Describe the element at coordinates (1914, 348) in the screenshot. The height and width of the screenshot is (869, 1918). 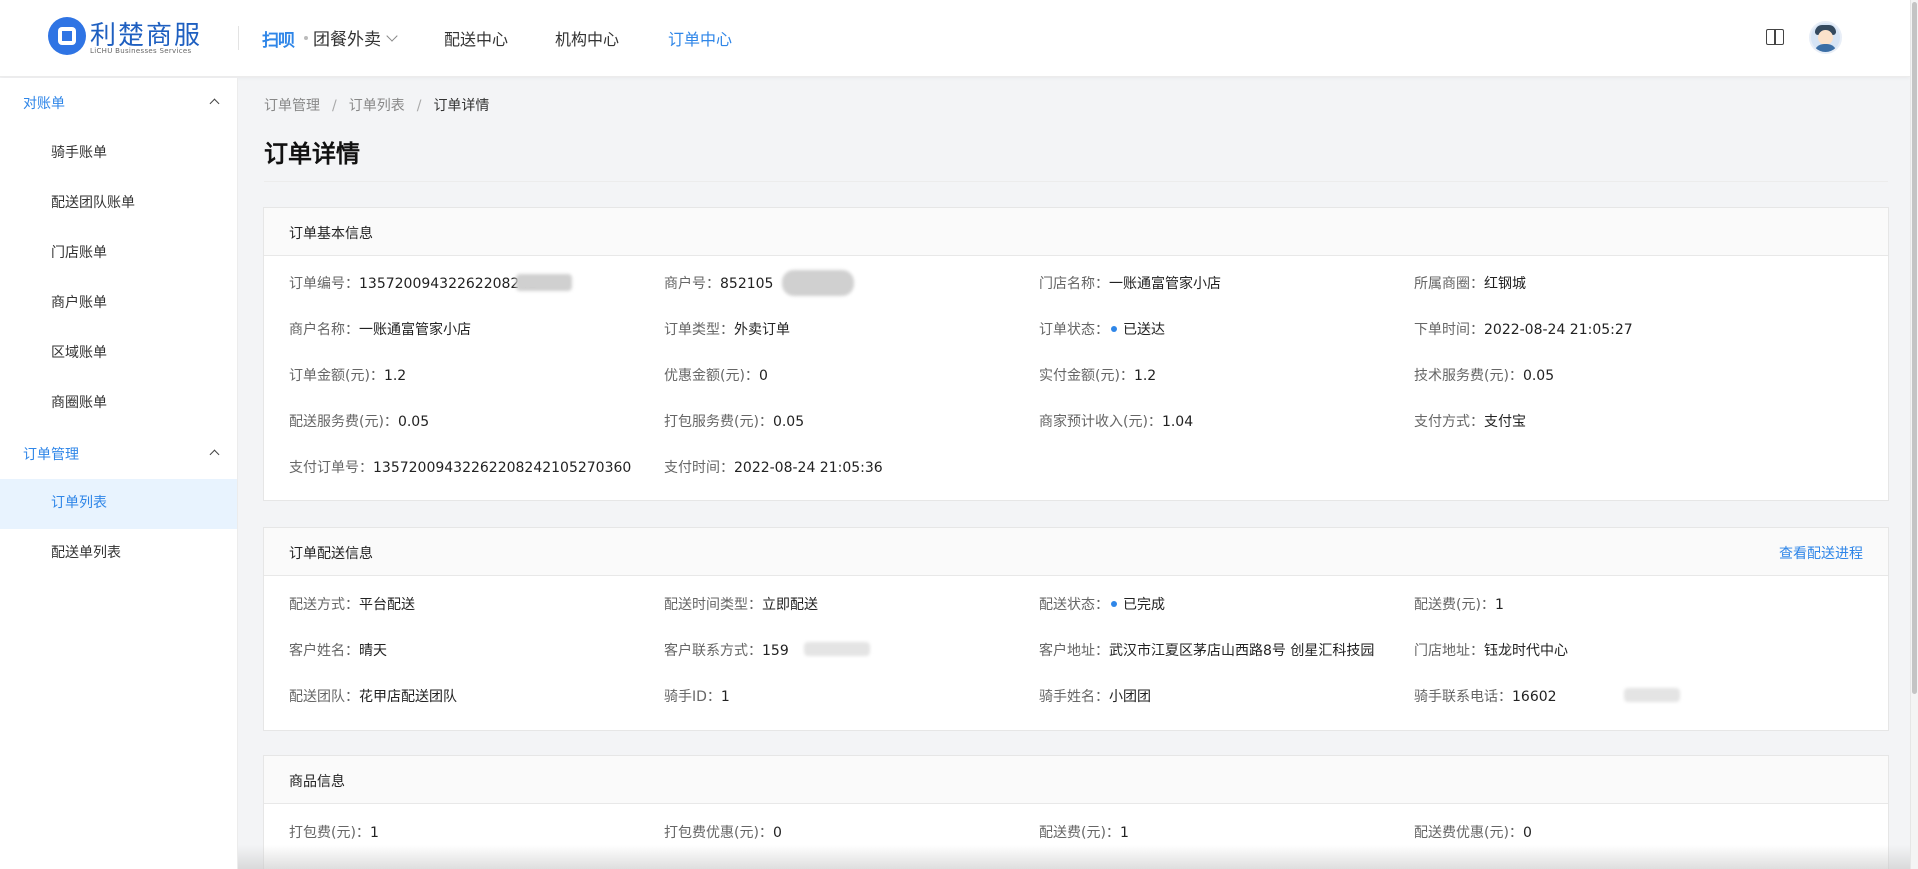
I see `scrollbar-thumb` at that location.